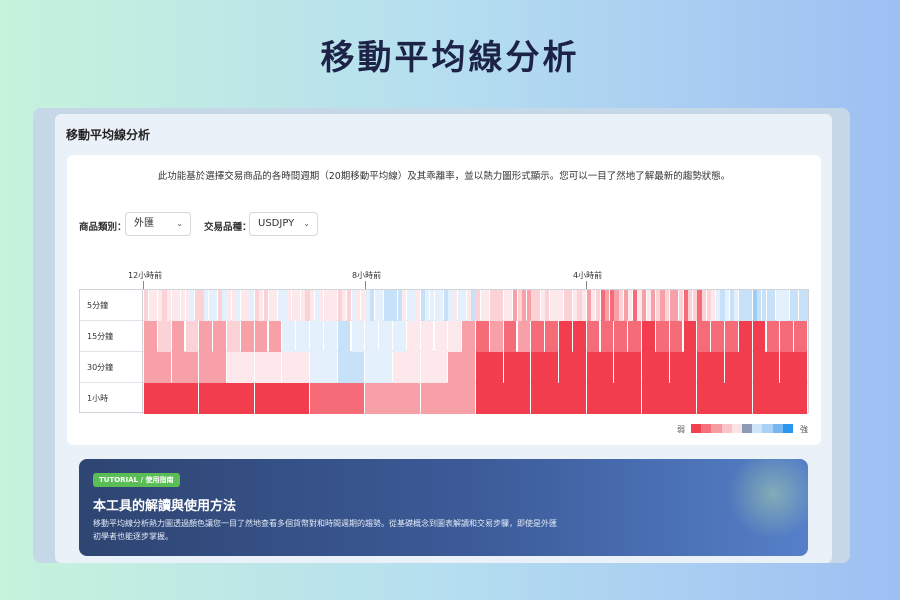  Describe the element at coordinates (145, 275) in the screenshot. I see `time-marker-12h: 12小時前` at that location.